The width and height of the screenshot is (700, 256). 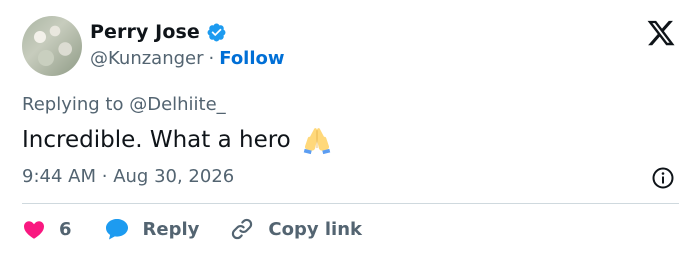 I want to click on follow-button: Follow, so click(x=251, y=58).